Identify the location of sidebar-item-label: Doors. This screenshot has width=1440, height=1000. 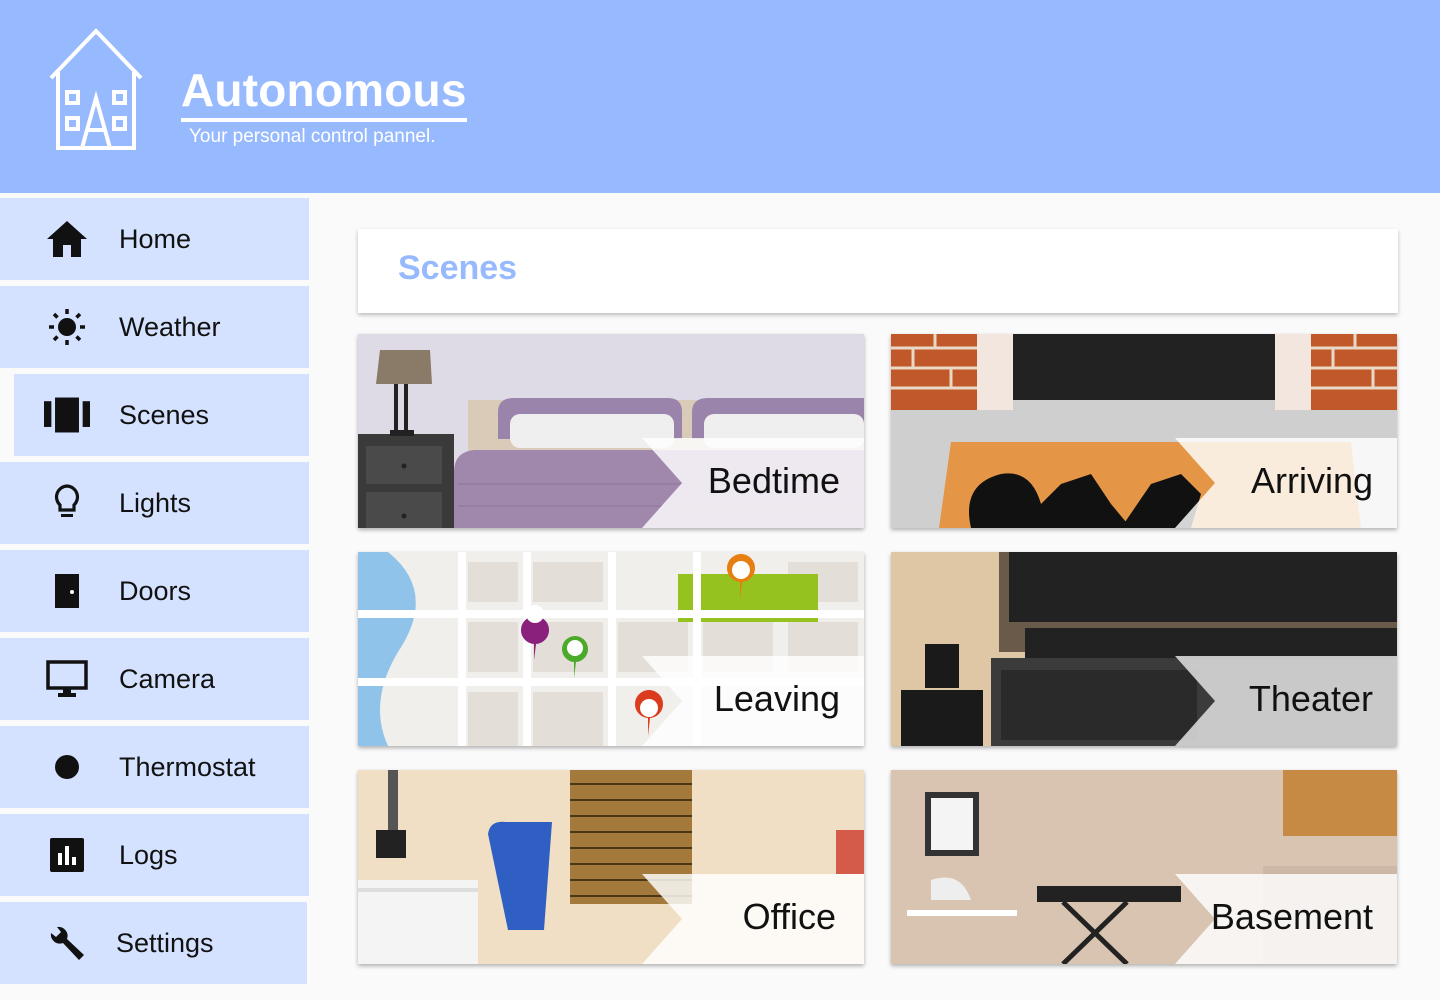
(155, 590).